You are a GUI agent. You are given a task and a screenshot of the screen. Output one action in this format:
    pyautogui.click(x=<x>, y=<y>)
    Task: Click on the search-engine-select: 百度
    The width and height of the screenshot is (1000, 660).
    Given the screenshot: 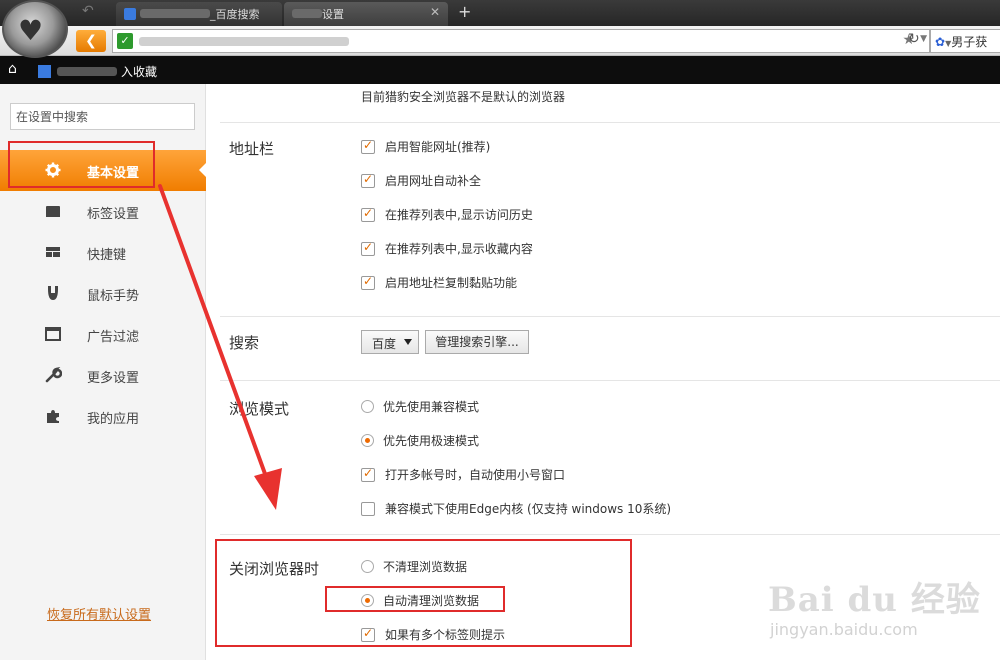 What is the action you would take?
    pyautogui.click(x=390, y=342)
    